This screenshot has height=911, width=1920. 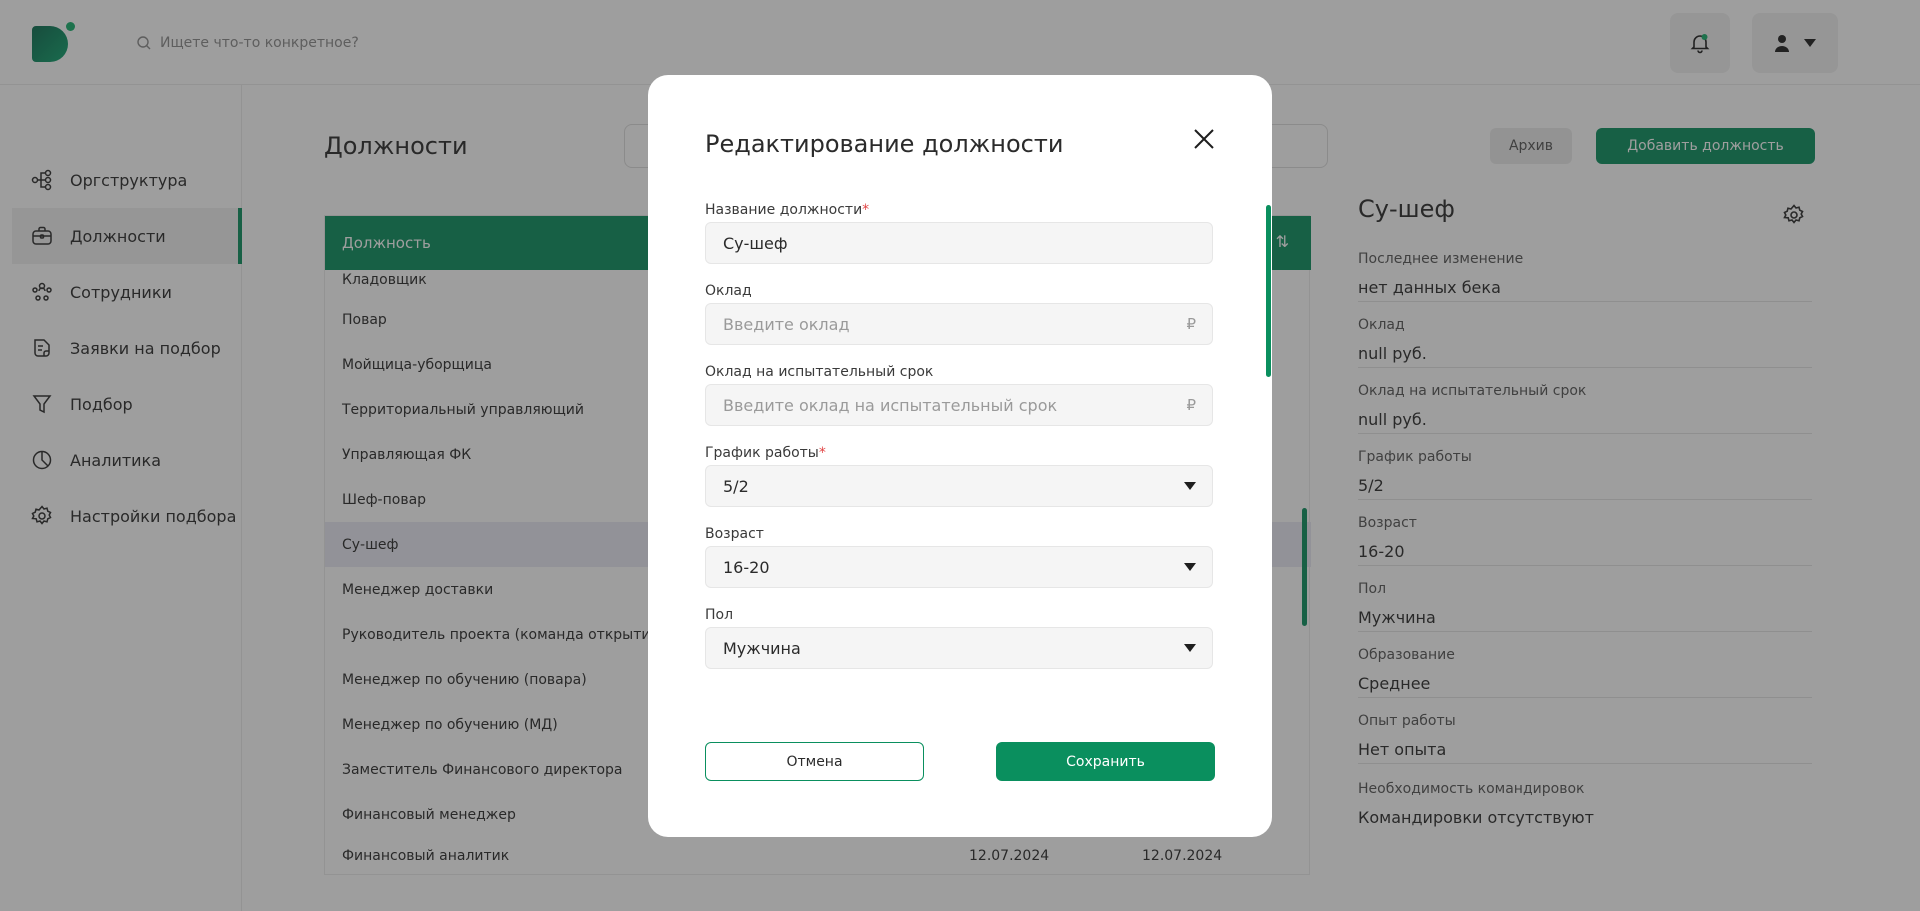 I want to click on position-name-field: Су-шеф, so click(x=959, y=243).